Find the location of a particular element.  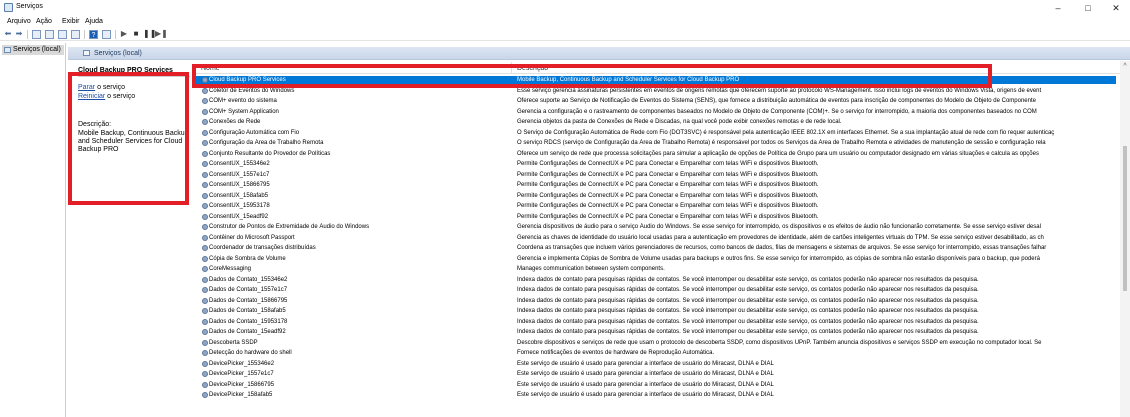

console-tree: Serviços (local) is located at coordinates (33, 230).